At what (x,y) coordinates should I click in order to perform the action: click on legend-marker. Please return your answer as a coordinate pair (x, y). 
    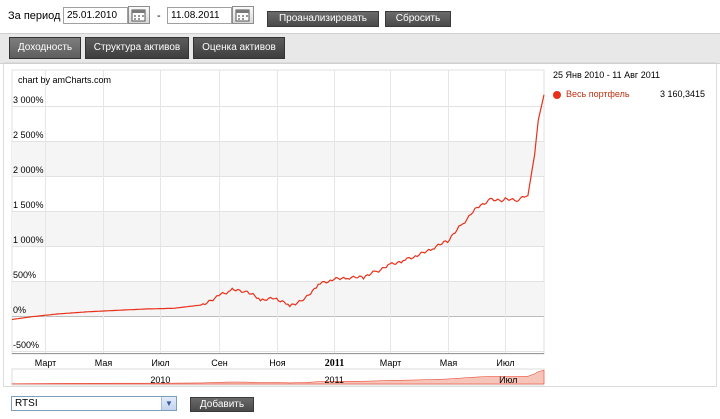
    Looking at the image, I should click on (557, 95).